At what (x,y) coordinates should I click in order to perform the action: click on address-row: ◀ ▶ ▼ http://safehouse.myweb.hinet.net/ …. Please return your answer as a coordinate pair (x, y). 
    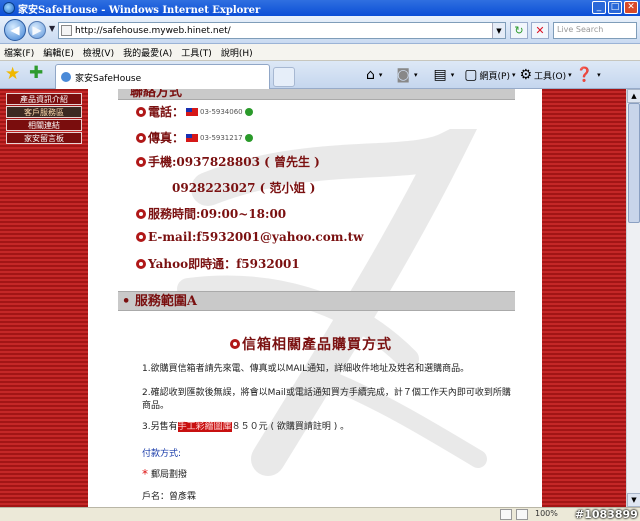
    Looking at the image, I should click on (320, 30).